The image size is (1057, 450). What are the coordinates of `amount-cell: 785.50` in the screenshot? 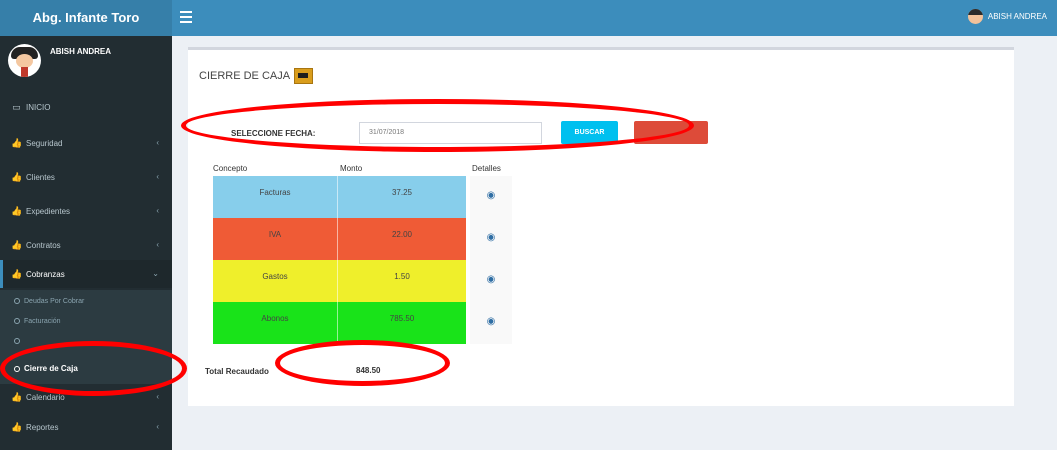 It's located at (402, 318).